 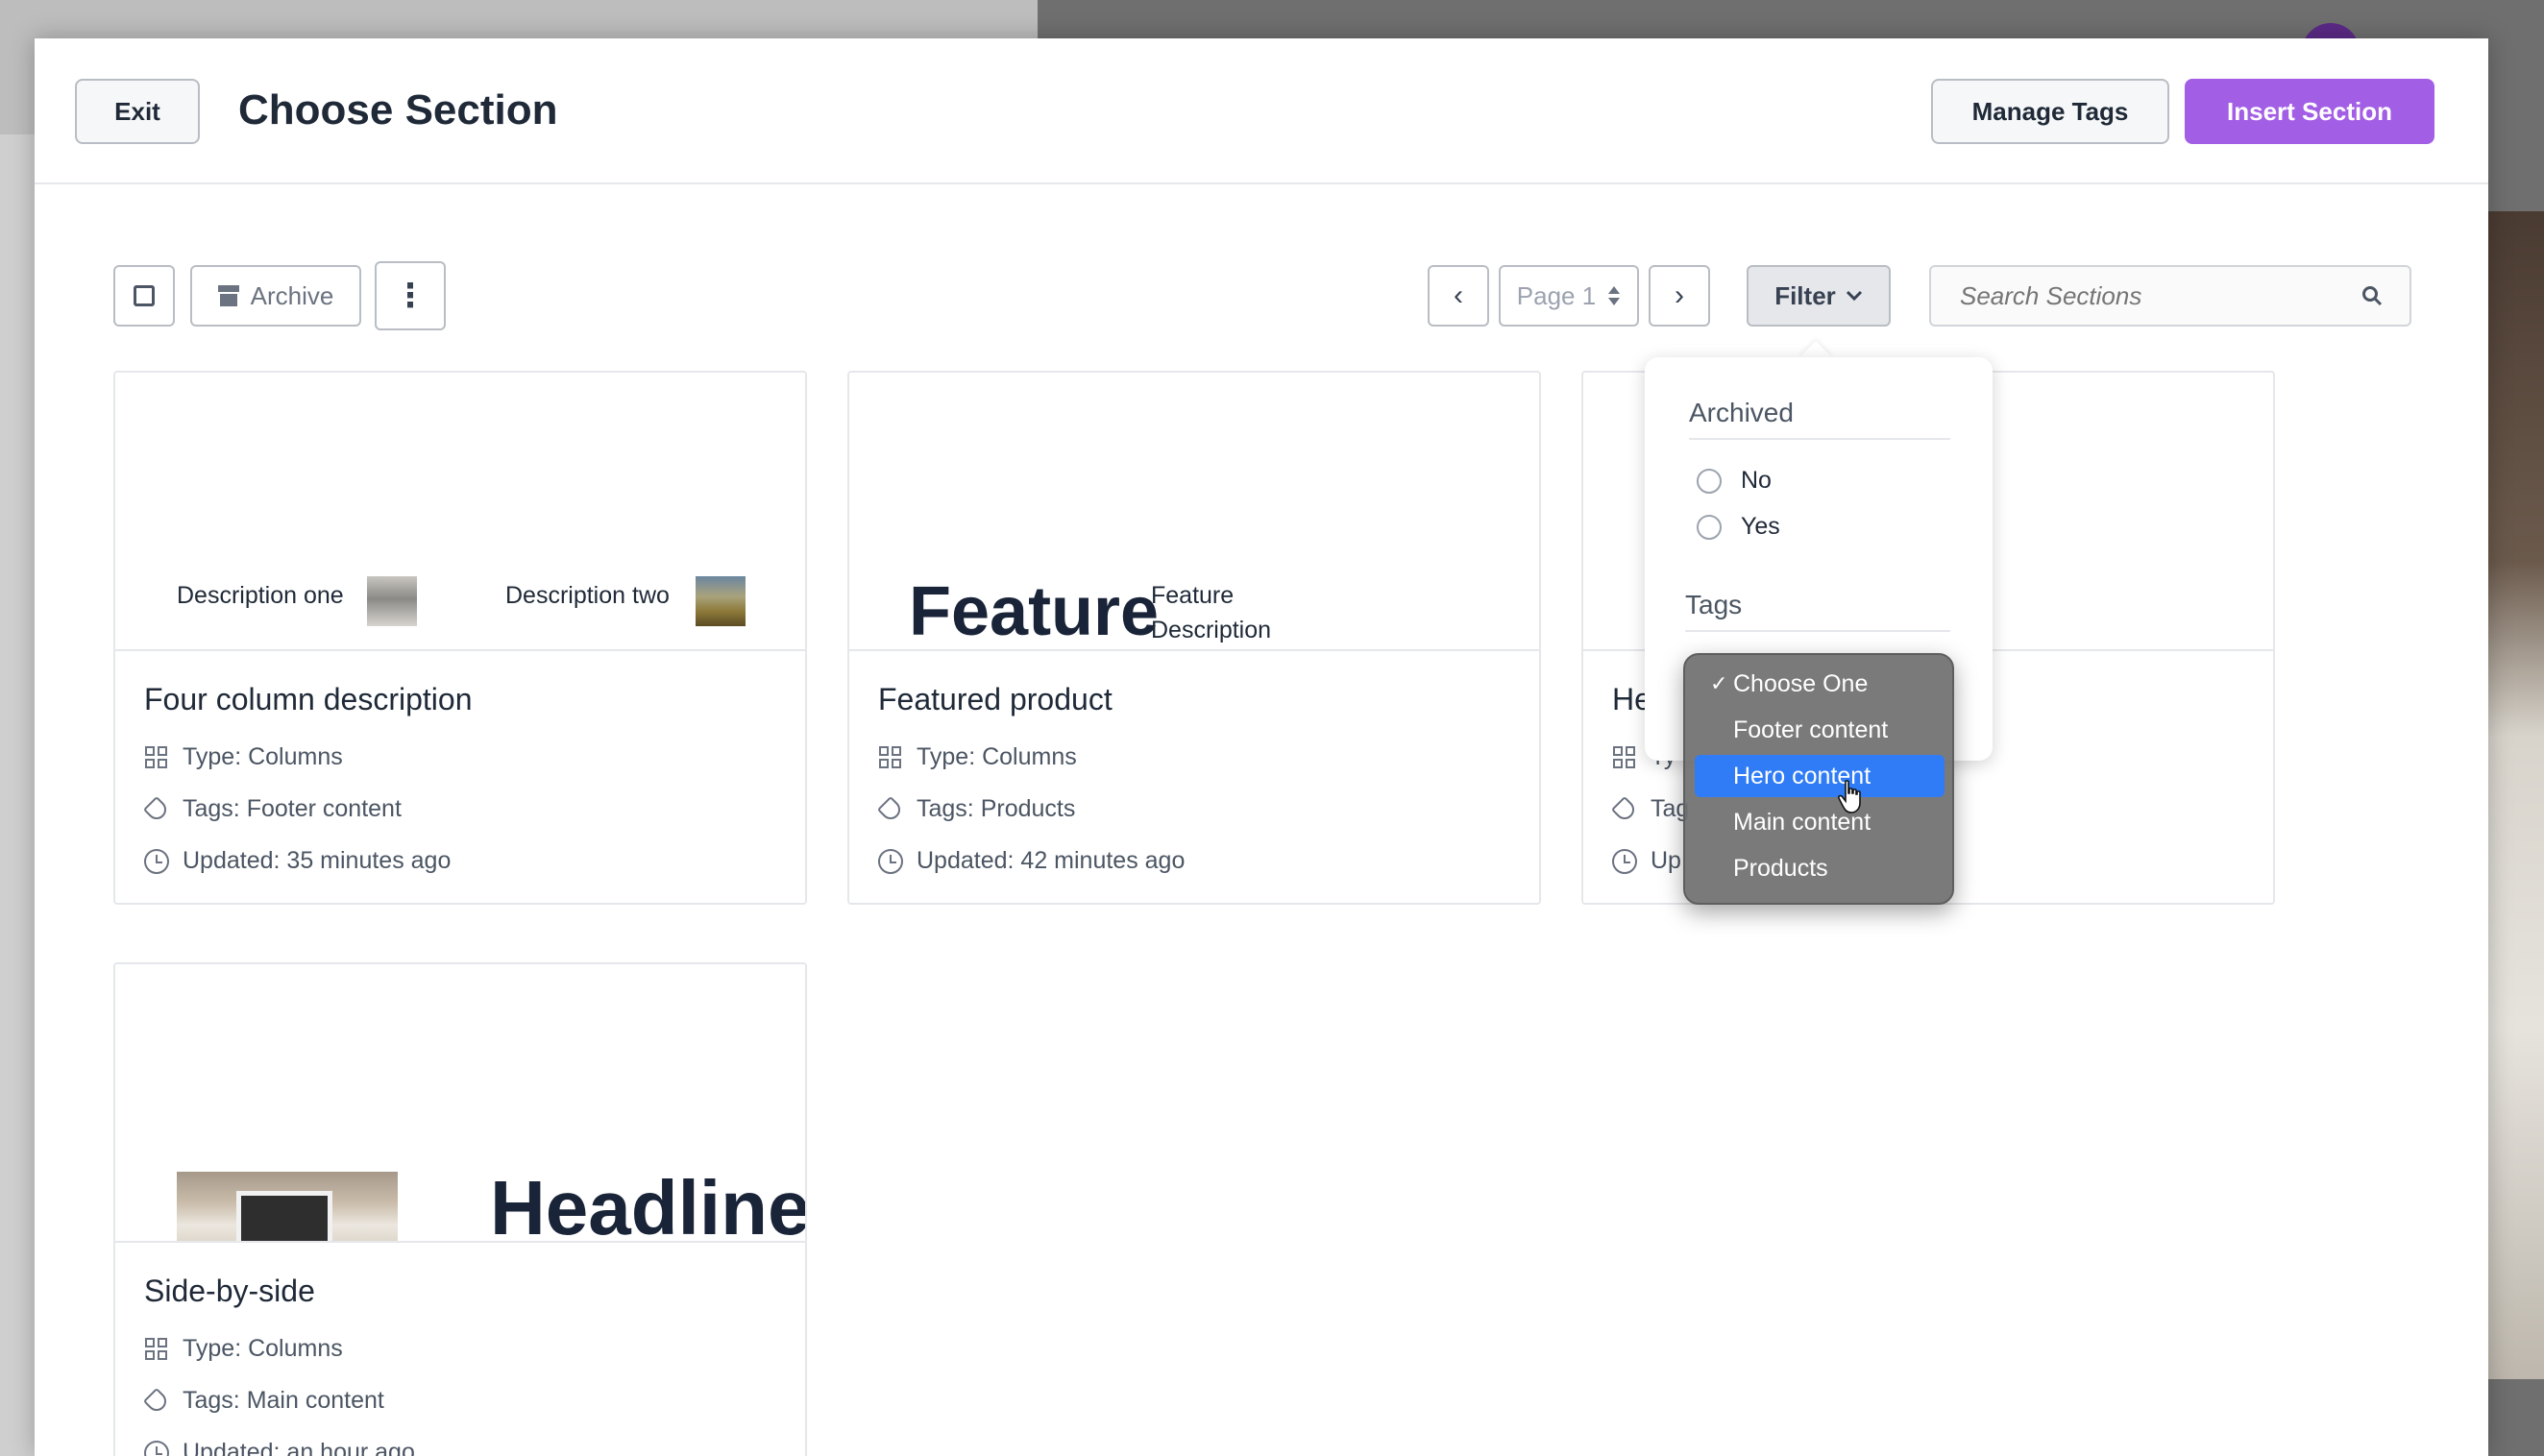 What do you see at coordinates (1647, 861) in the screenshot?
I see `card-updated: Up` at bounding box center [1647, 861].